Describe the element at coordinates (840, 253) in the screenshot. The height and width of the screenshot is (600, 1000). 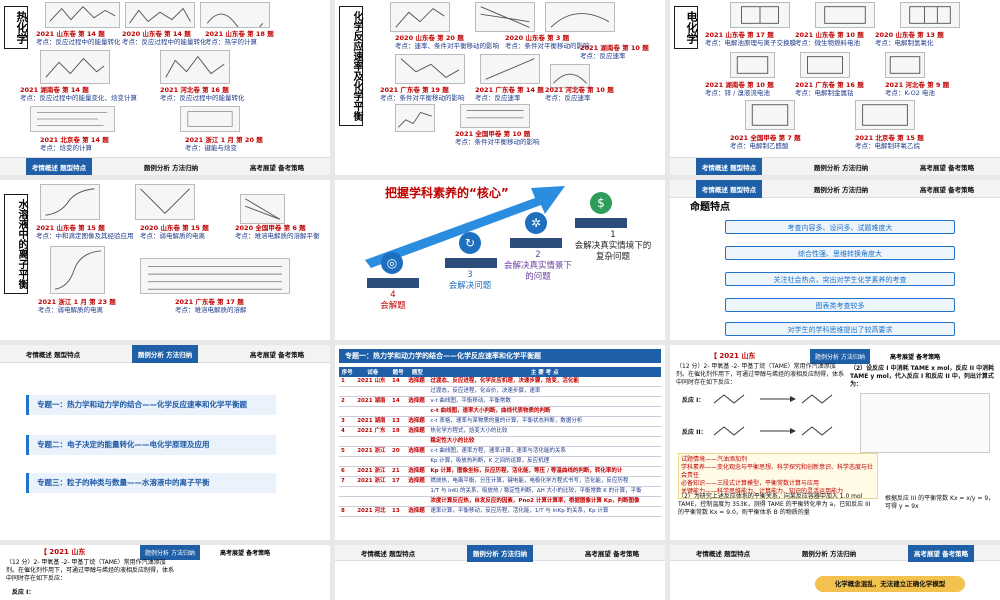
I see `feature-item: 综合性强、思维转换角度大` at that location.